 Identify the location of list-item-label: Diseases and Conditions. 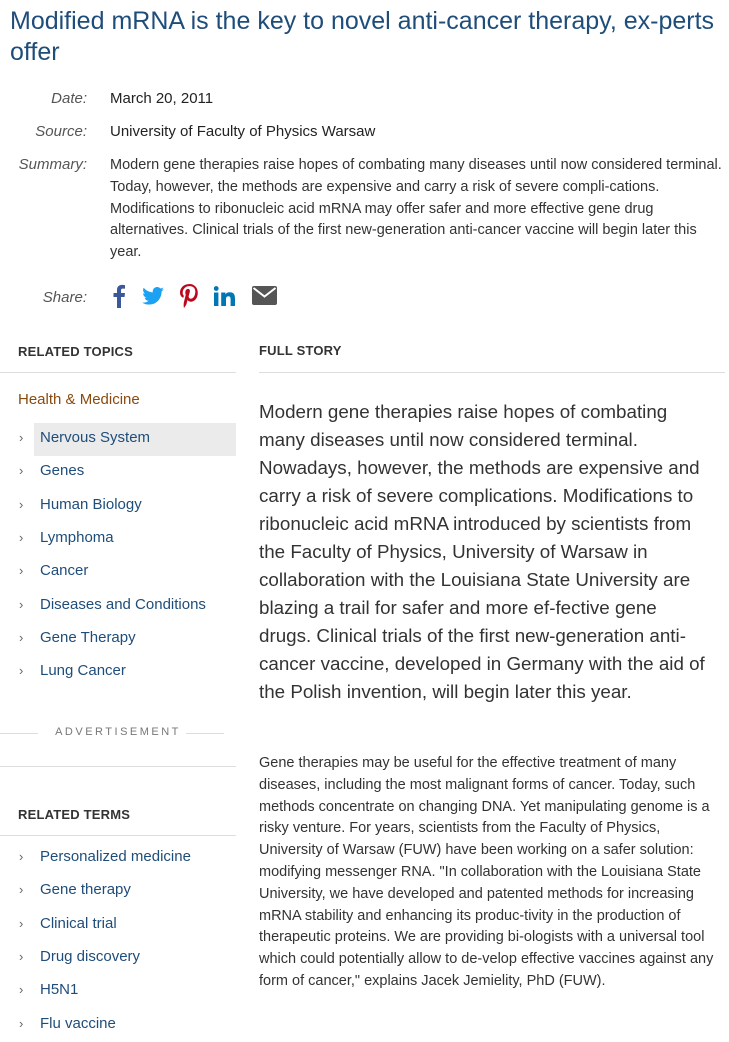
(123, 604).